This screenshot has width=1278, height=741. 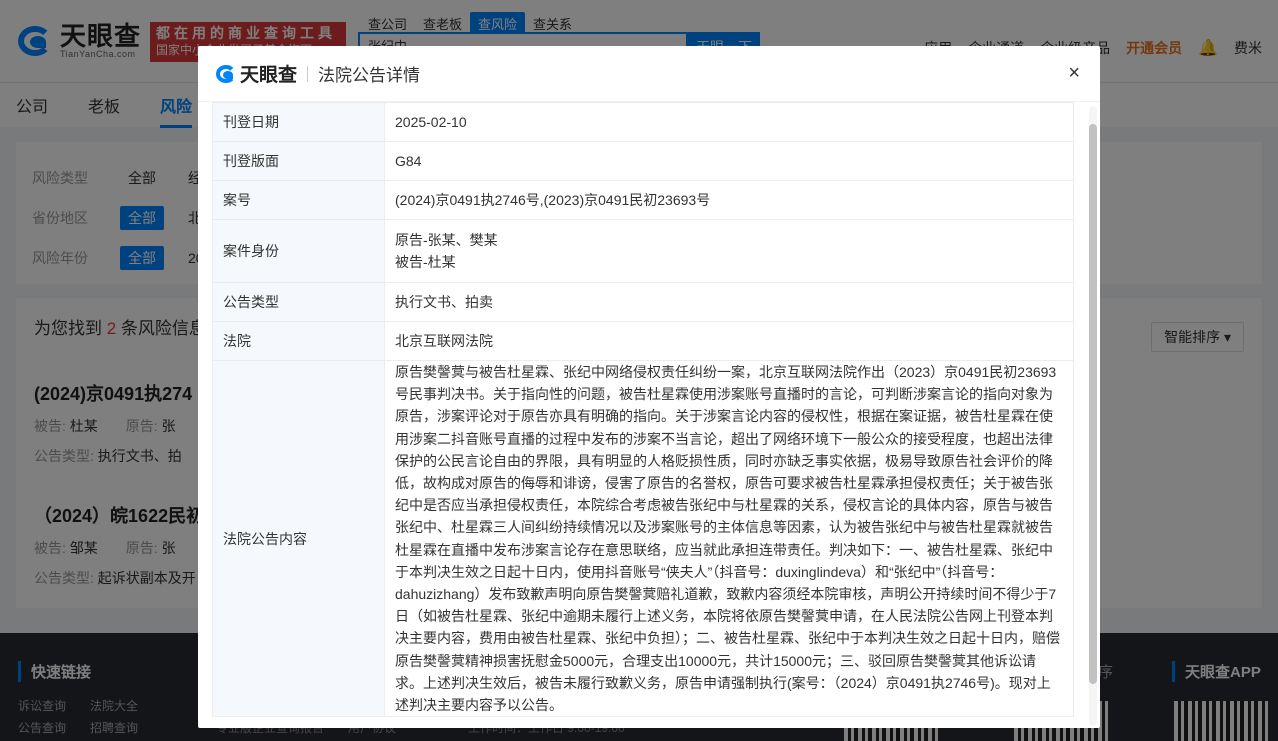 I want to click on dialog-logo-text: 天眼查, so click(x=269, y=75).